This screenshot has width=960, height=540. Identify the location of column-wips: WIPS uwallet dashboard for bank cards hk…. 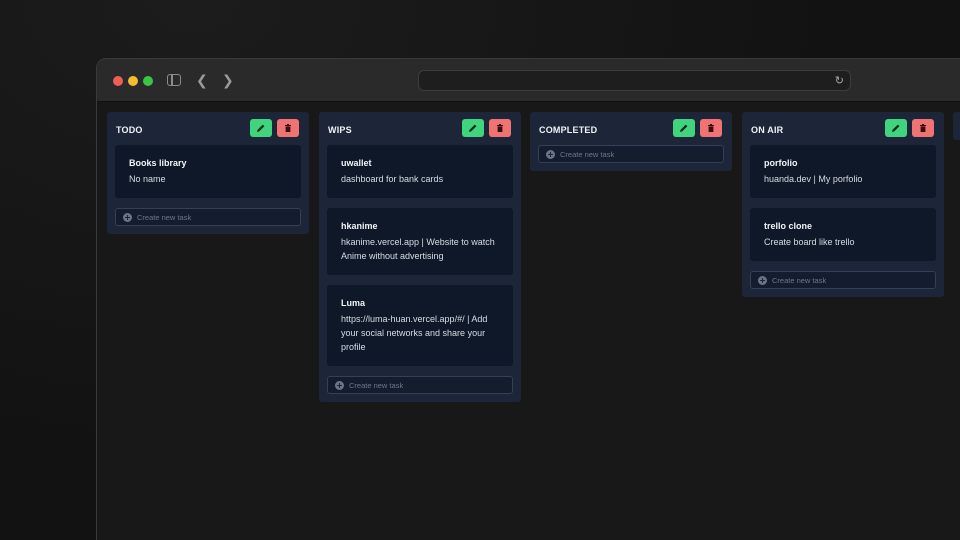
(420, 257).